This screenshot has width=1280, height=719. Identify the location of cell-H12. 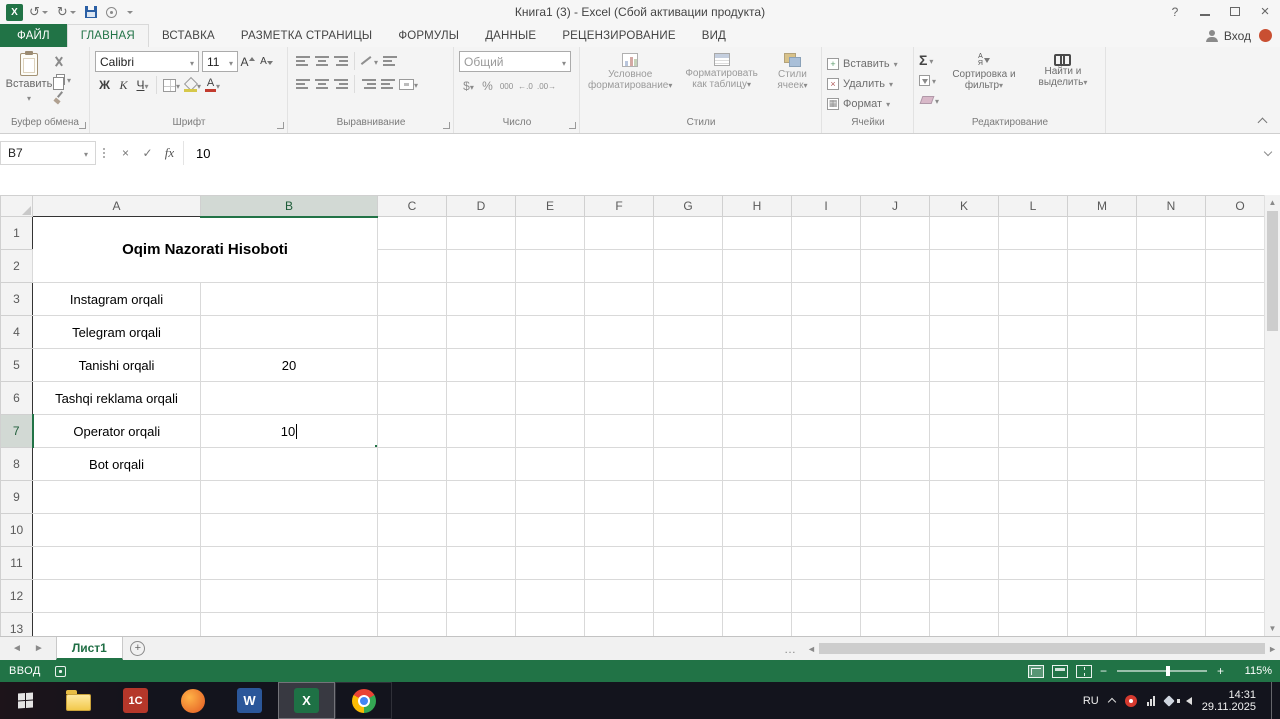
(757, 596).